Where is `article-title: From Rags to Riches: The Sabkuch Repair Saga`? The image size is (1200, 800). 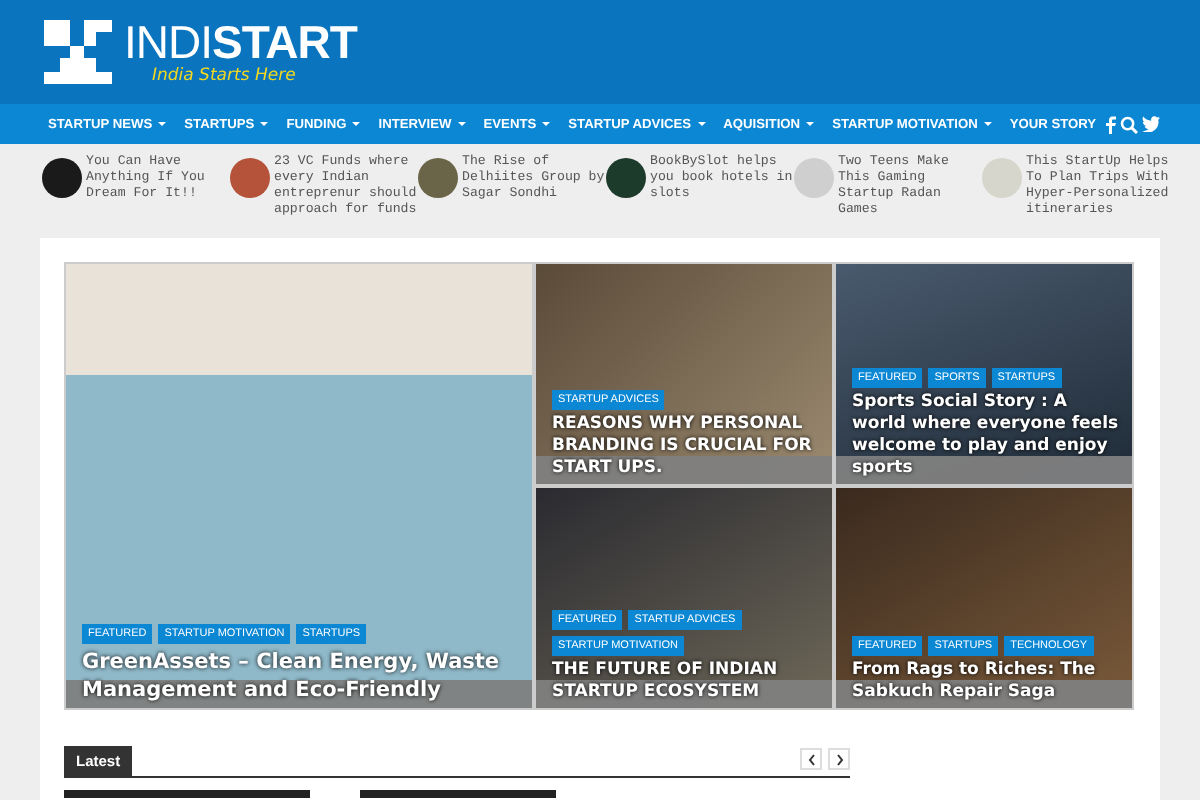
article-title: From Rags to Riches: The Sabkuch Repair Saga is located at coordinates (986, 682).